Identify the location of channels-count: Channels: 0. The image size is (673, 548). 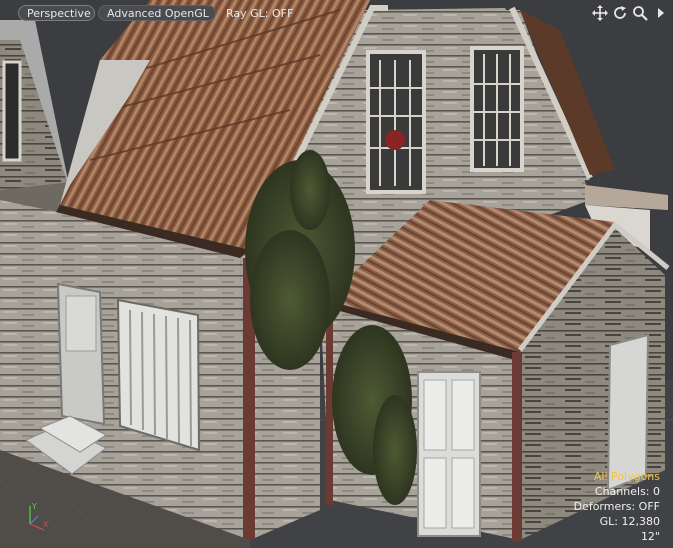
(627, 491).